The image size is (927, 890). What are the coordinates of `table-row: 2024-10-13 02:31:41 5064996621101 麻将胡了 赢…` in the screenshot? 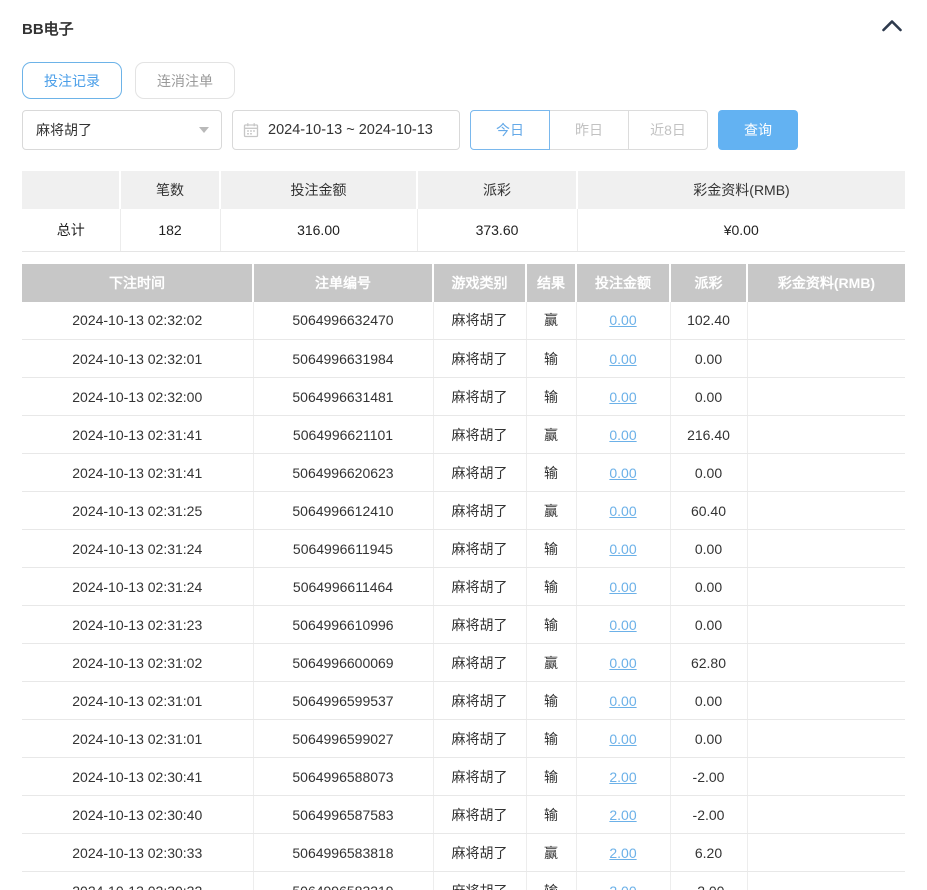 It's located at (463, 434).